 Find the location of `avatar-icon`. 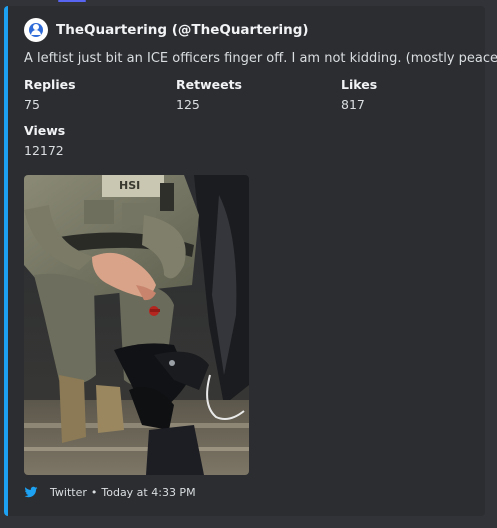

avatar-icon is located at coordinates (36, 30).